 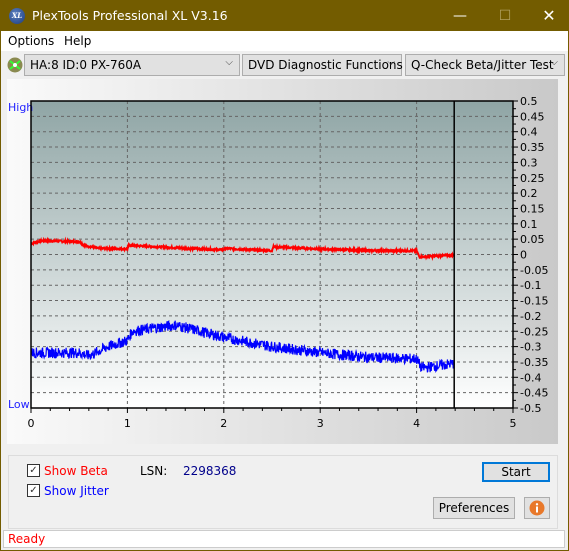 What do you see at coordinates (532, 116) in the screenshot?
I see `y-tick-label: 0.45` at bounding box center [532, 116].